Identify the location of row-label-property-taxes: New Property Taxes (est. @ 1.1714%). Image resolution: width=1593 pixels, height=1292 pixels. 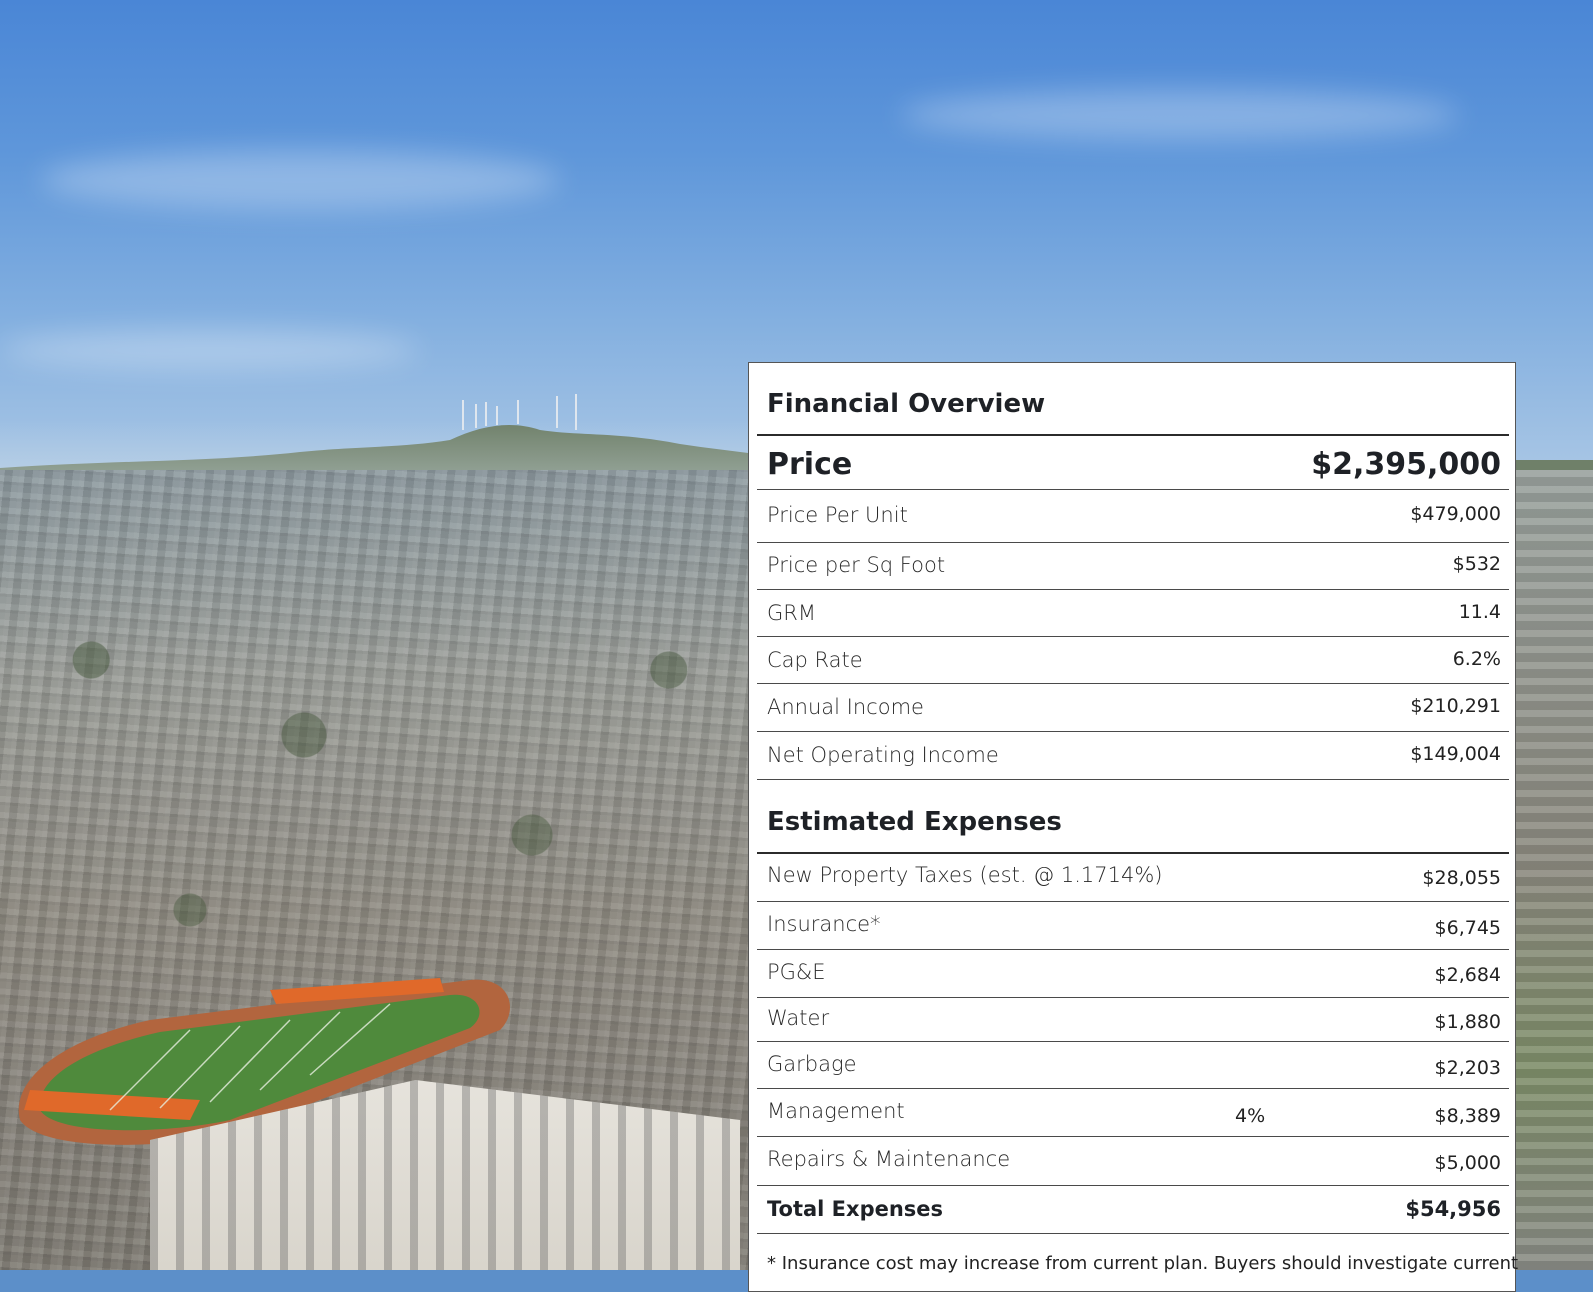
(965, 875).